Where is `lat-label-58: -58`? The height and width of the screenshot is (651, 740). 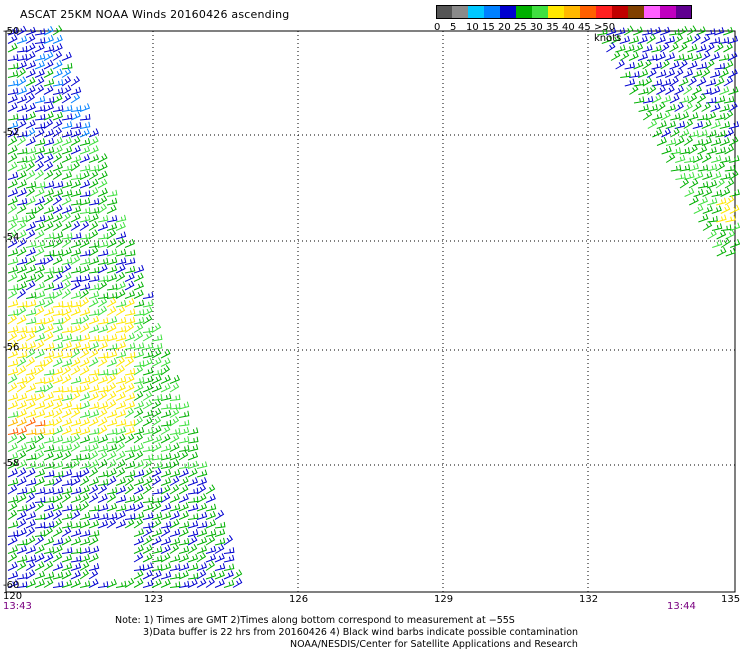
lat-label-58: -58 is located at coordinates (11, 463).